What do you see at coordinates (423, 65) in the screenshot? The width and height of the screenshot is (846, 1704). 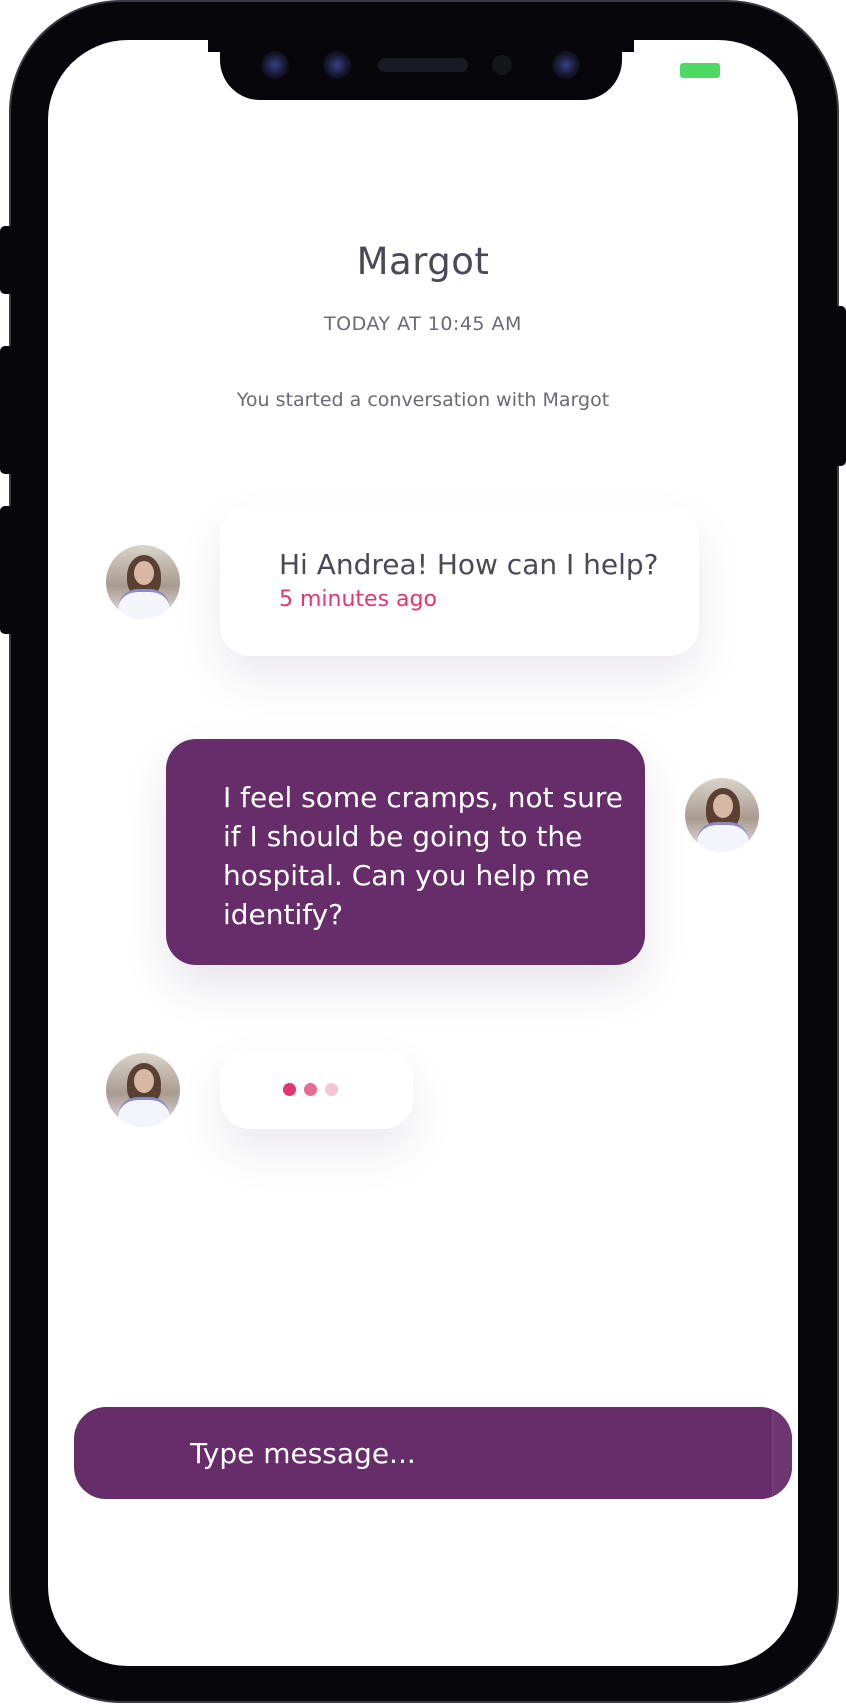 I see `speaker-grille` at bounding box center [423, 65].